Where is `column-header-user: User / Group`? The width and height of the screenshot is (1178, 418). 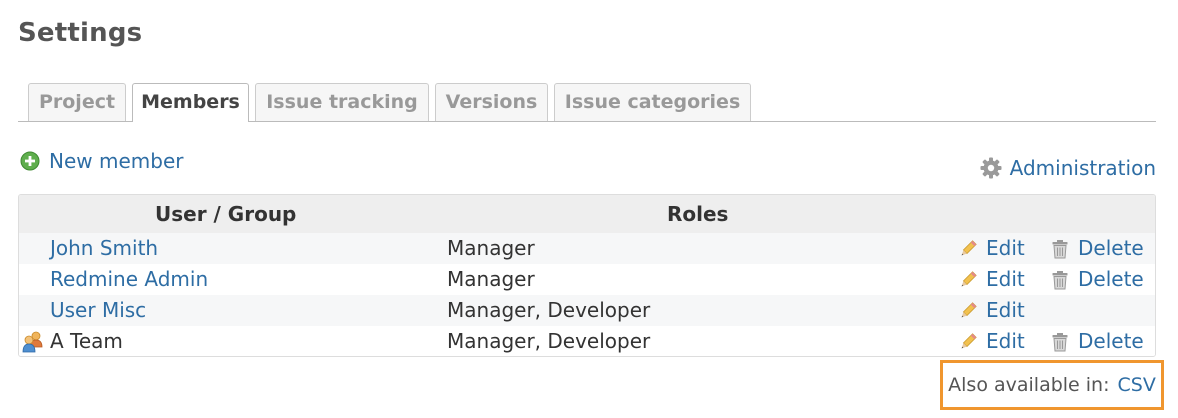 column-header-user: User / Group is located at coordinates (226, 214).